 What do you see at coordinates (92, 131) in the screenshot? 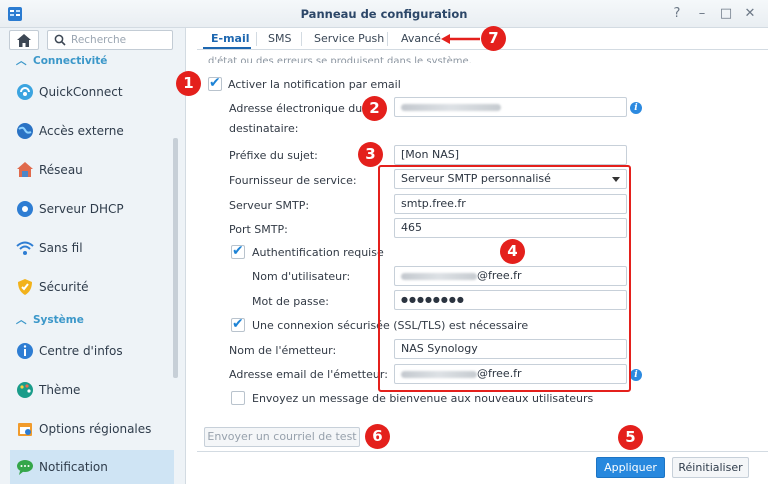
I see `sidebar-item-acces-externe: Accès externe` at bounding box center [92, 131].